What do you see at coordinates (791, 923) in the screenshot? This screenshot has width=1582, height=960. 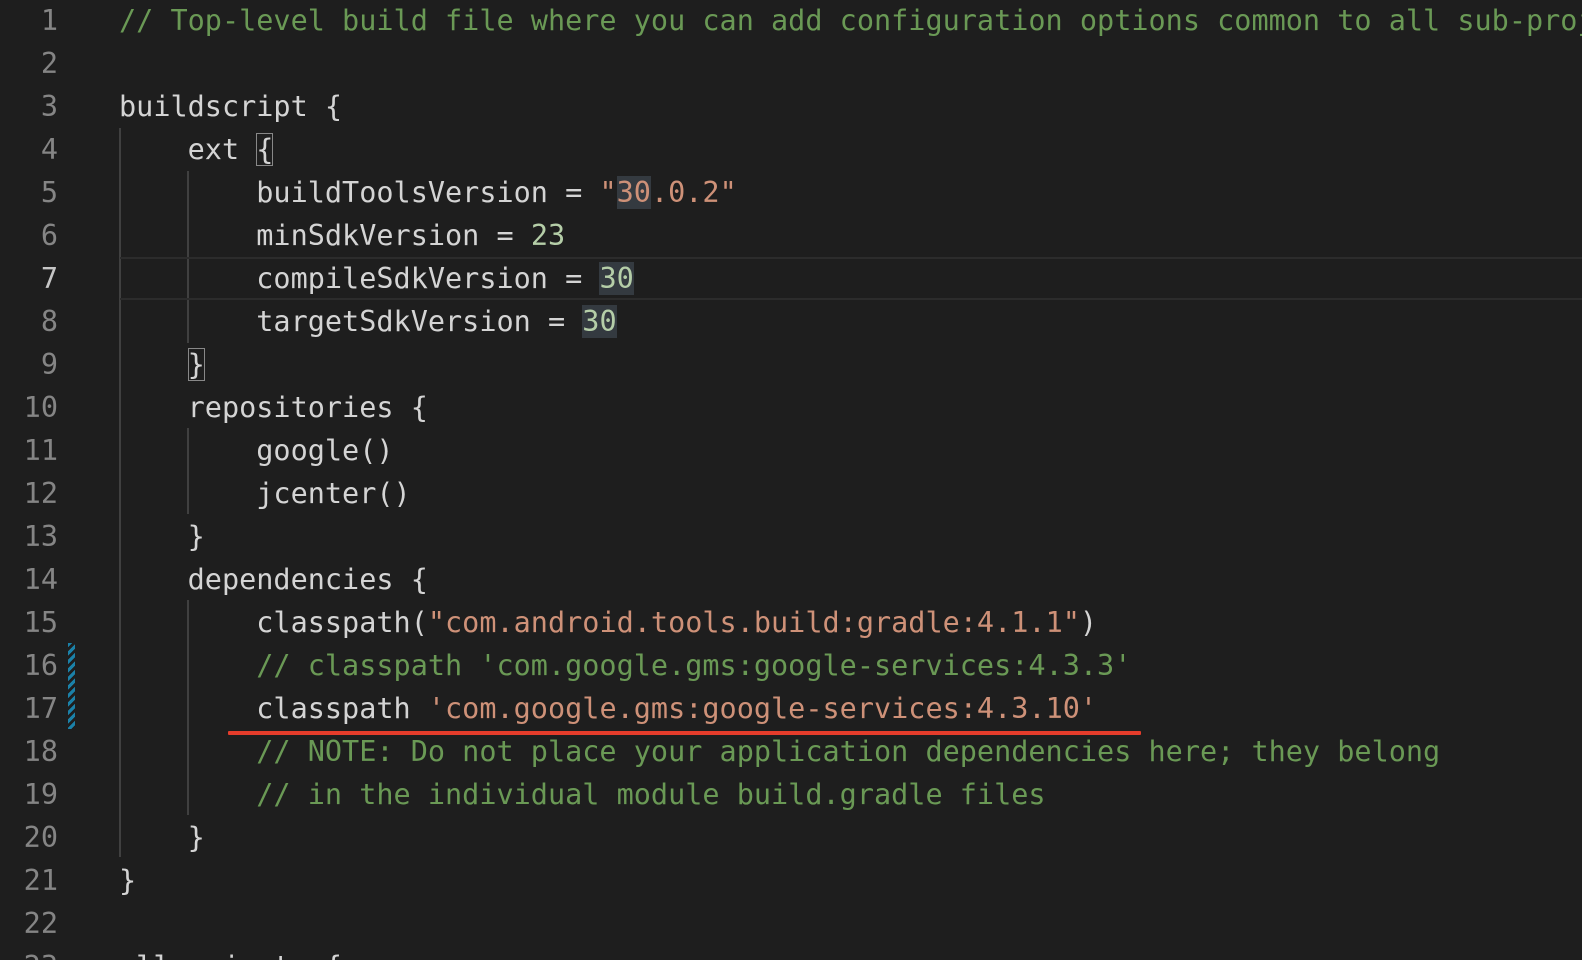 I see `code-line: 22` at bounding box center [791, 923].